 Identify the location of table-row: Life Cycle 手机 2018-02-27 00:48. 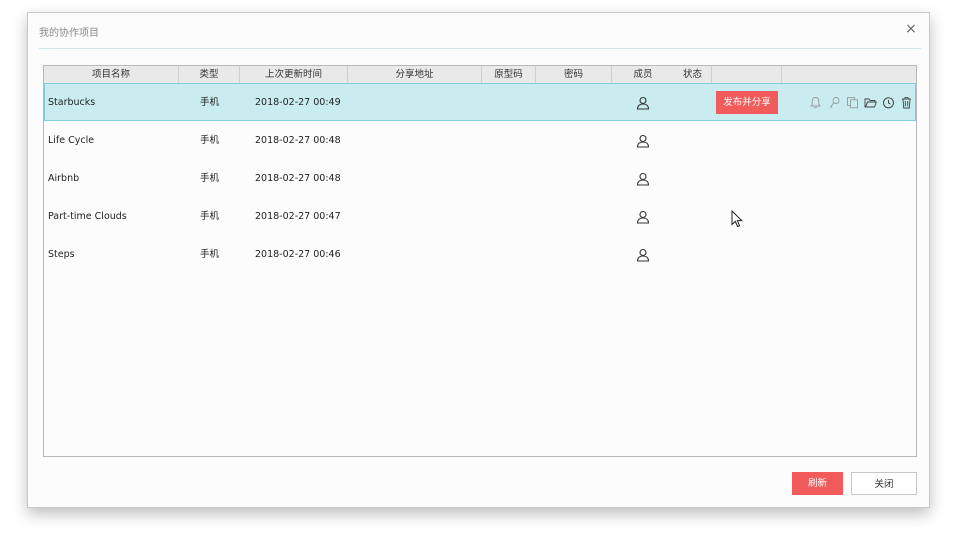
(480, 141).